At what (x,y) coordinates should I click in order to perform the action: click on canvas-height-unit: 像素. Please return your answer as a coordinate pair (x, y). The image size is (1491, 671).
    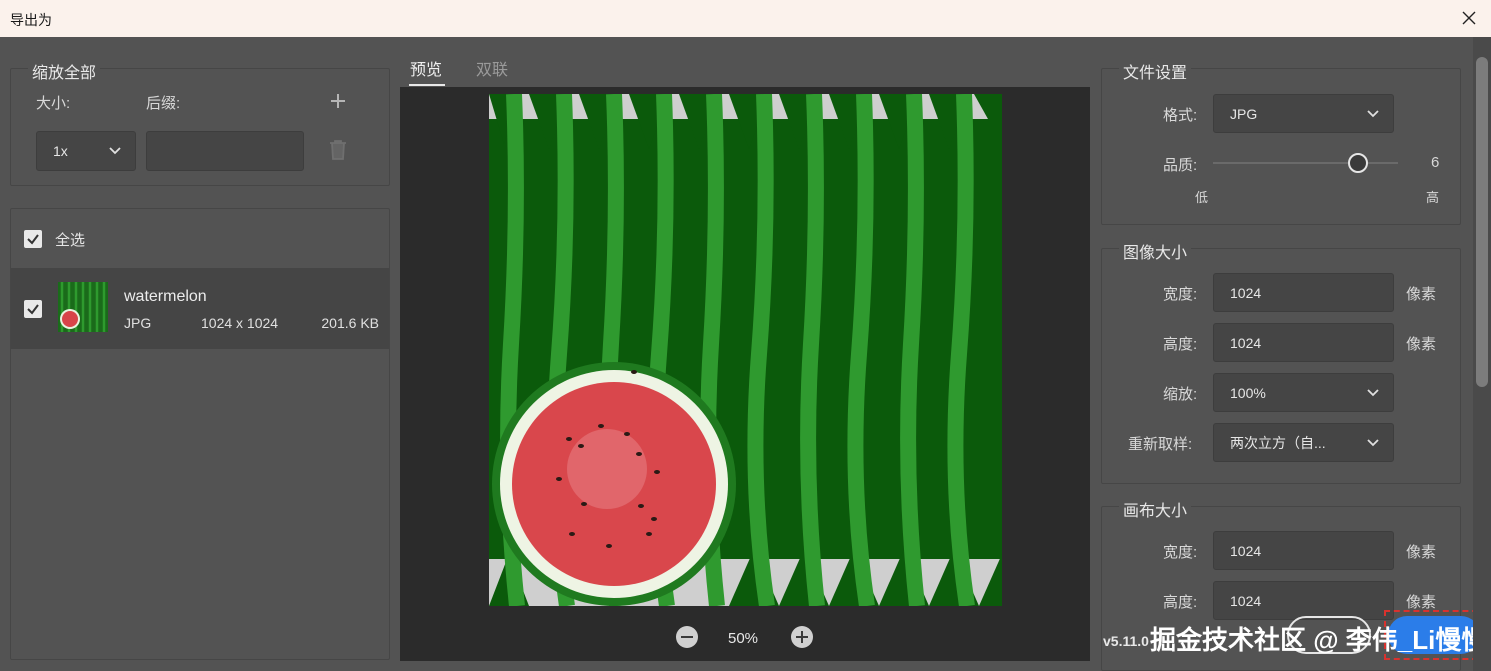
    Looking at the image, I should click on (1421, 602).